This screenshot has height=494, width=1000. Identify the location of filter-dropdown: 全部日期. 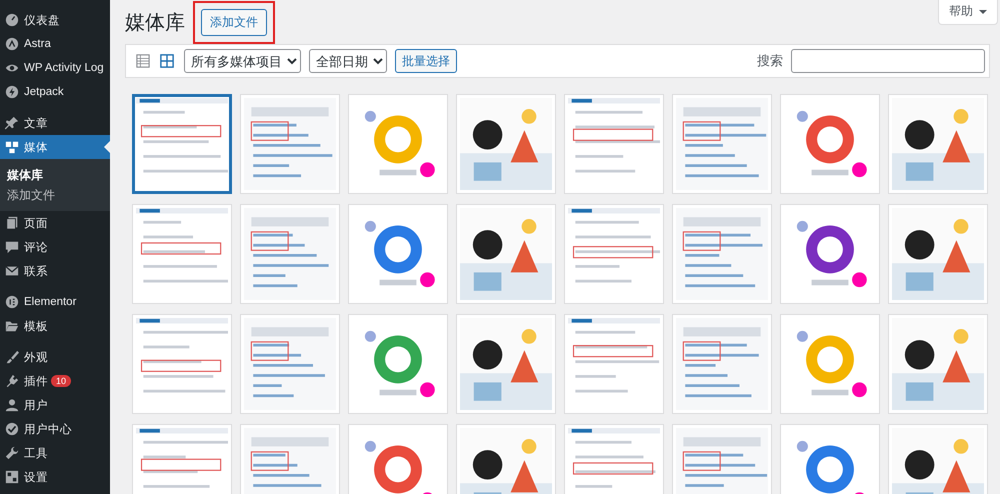
(348, 61).